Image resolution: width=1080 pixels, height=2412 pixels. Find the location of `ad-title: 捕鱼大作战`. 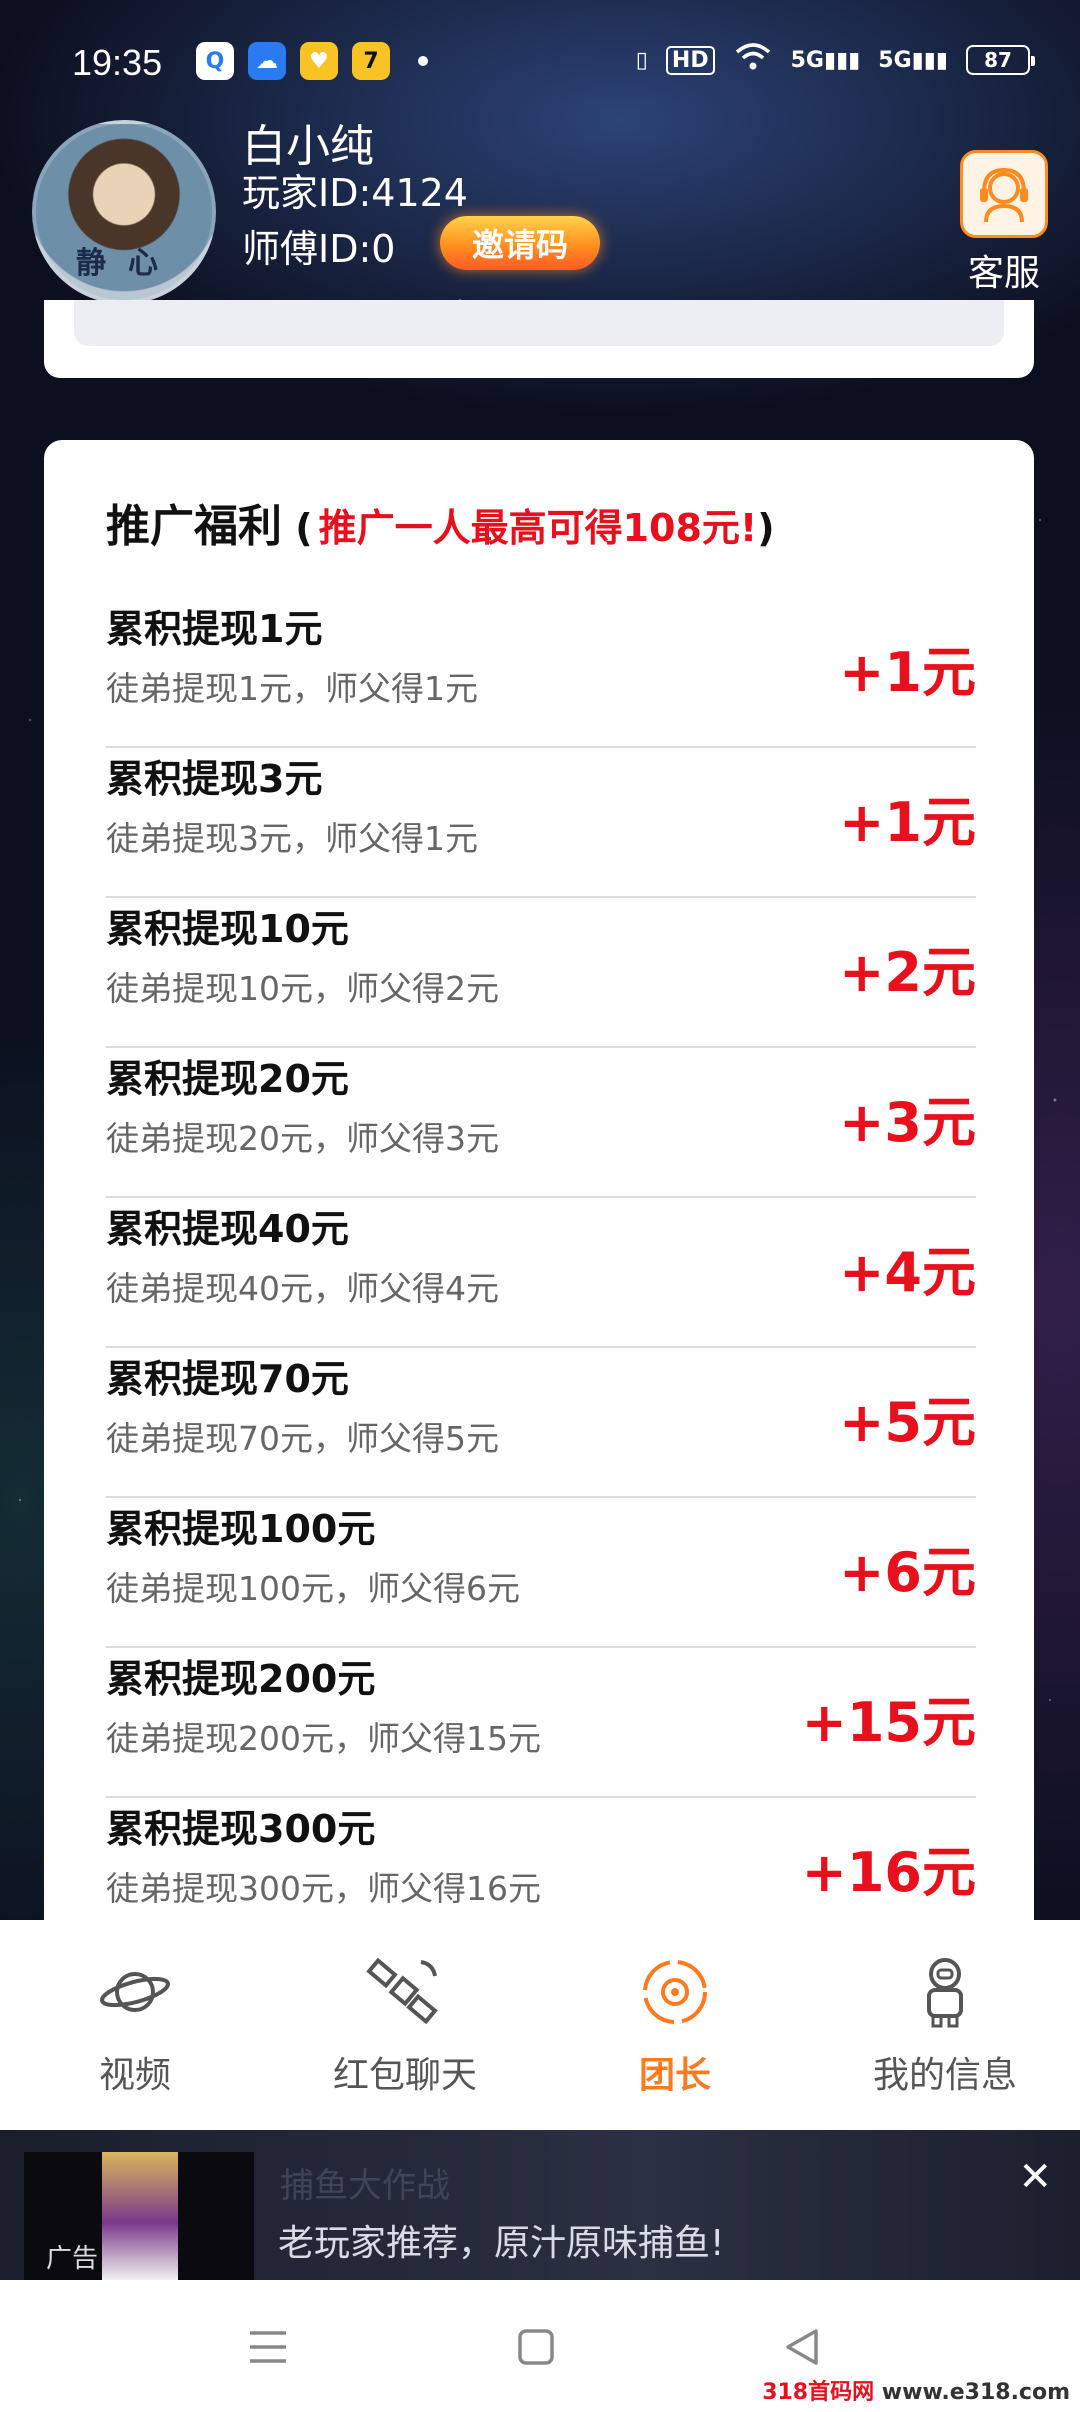

ad-title: 捕鱼大作战 is located at coordinates (365, 2186).